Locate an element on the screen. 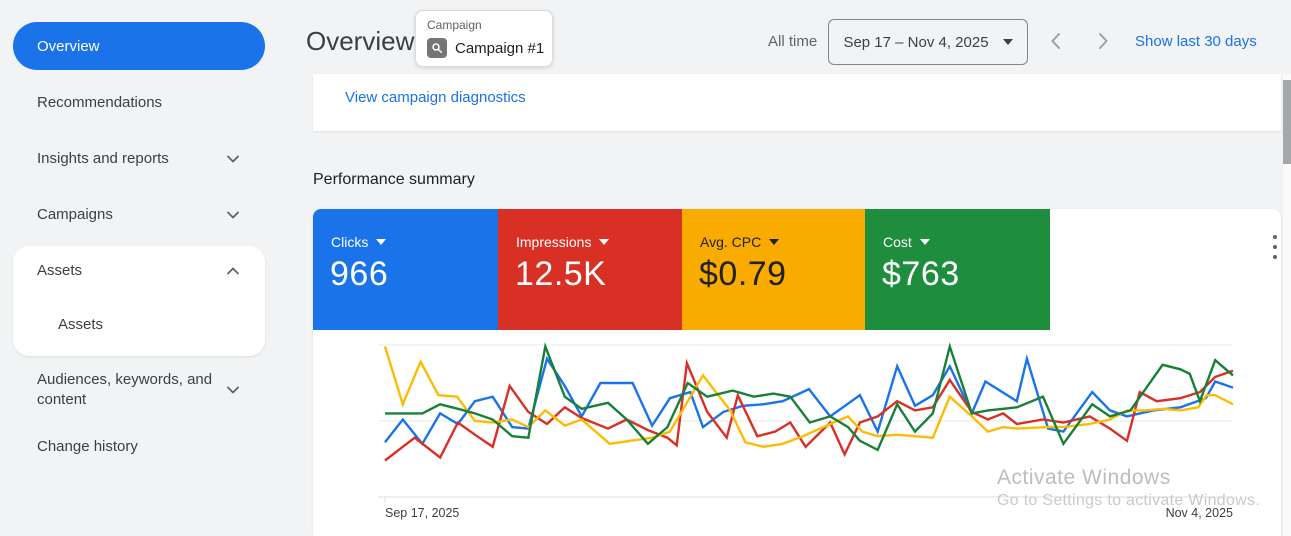 The width and height of the screenshot is (1291, 536). chart-line-clicks is located at coordinates (809, 400).